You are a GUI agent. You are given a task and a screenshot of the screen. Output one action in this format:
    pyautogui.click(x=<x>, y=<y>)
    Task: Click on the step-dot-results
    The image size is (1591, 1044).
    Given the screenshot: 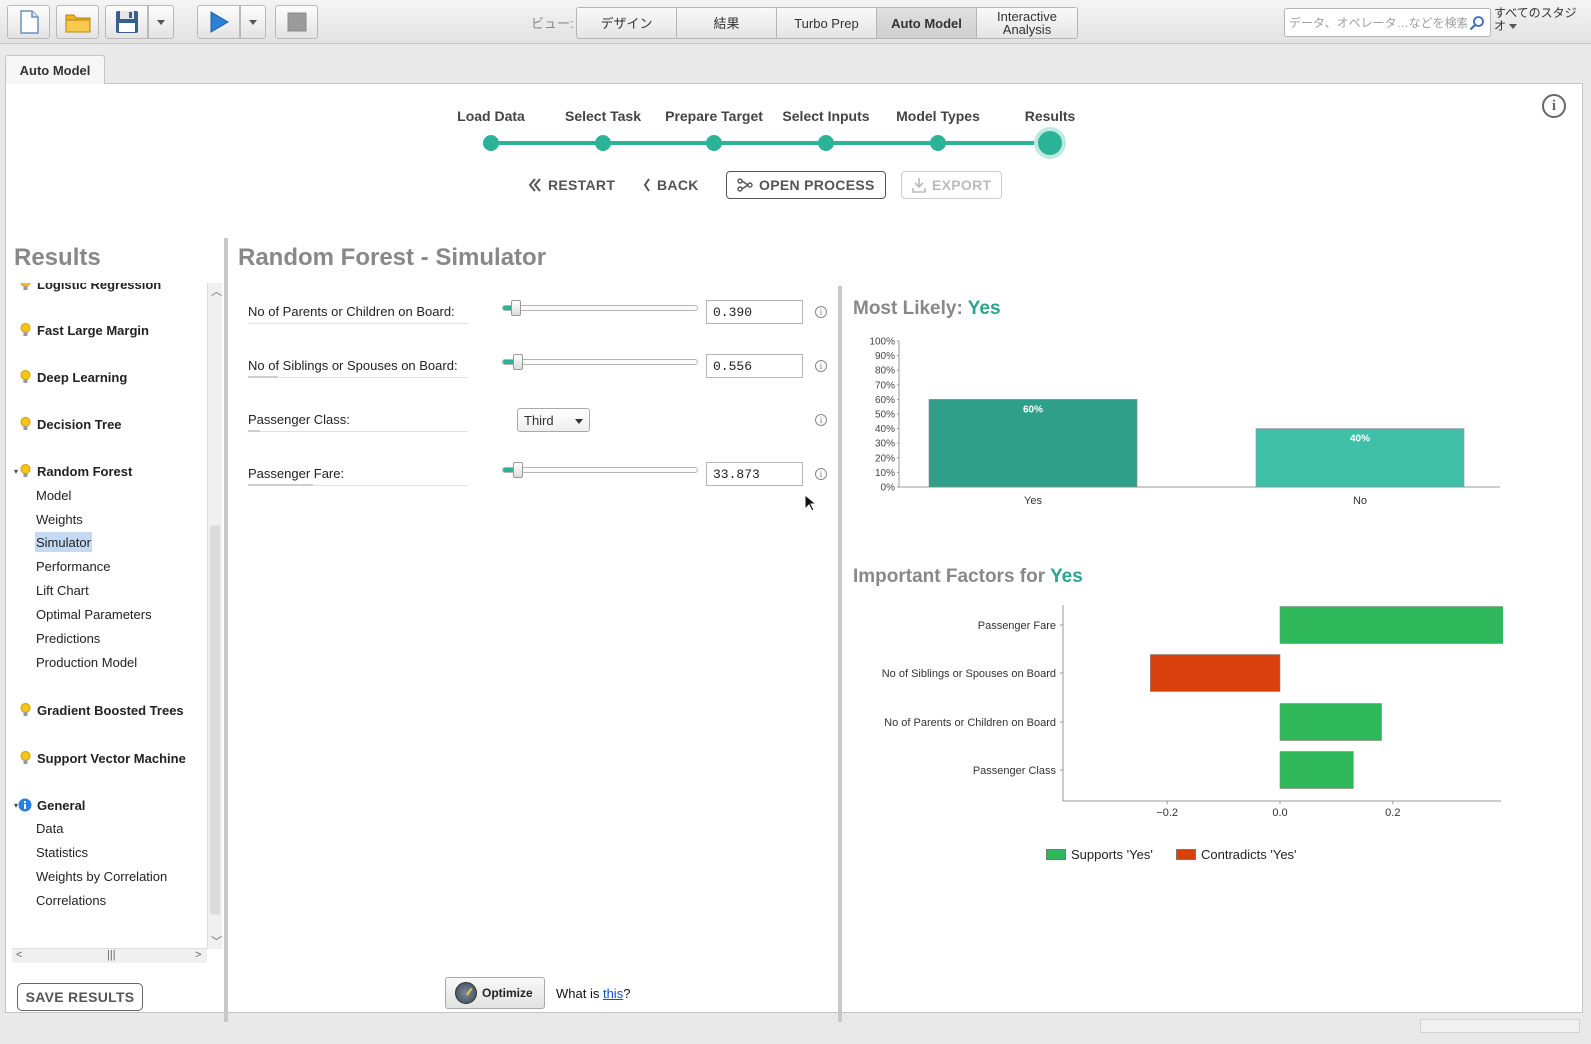 What is the action you would take?
    pyautogui.click(x=1050, y=143)
    